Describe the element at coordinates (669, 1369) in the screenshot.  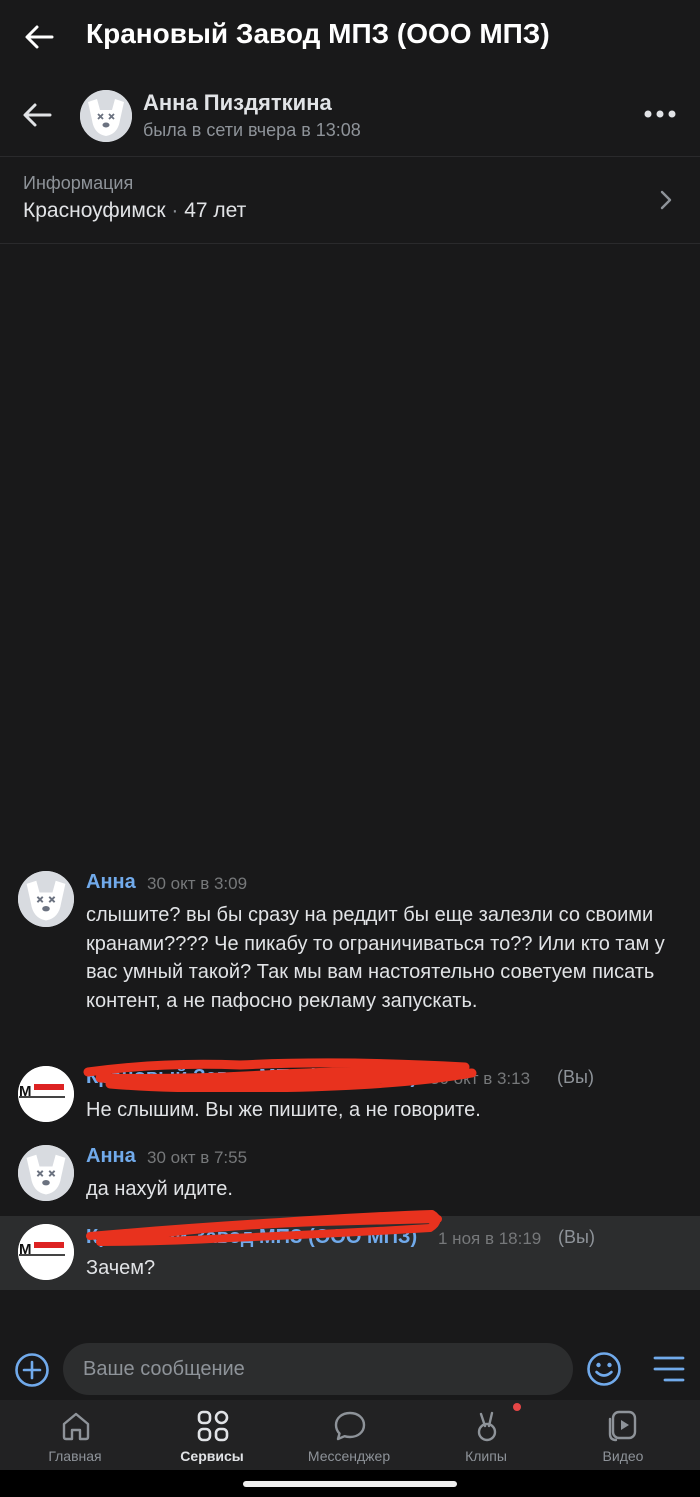
I see `bot-menu-icon` at that location.